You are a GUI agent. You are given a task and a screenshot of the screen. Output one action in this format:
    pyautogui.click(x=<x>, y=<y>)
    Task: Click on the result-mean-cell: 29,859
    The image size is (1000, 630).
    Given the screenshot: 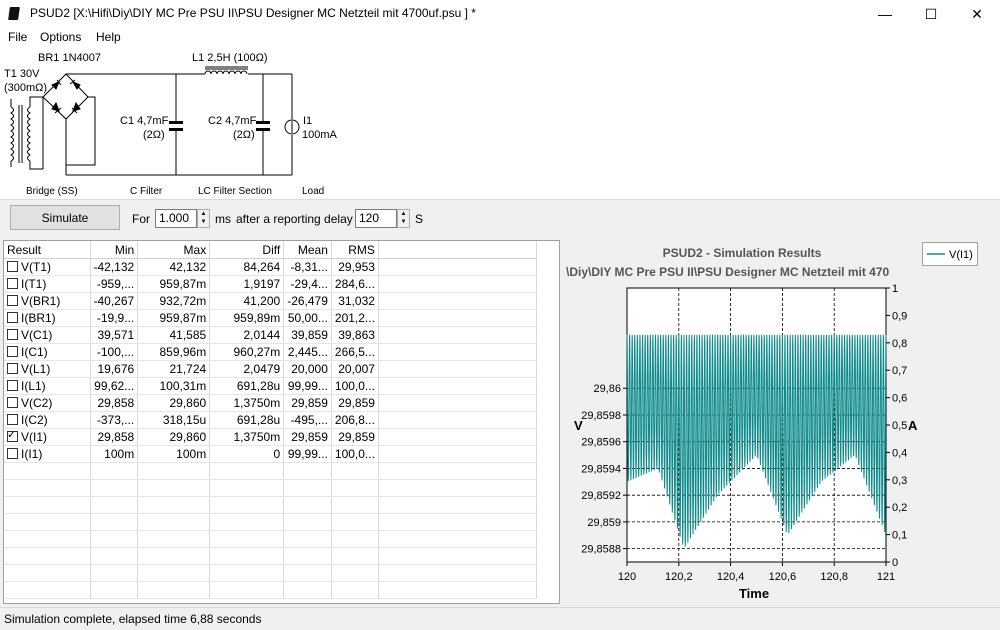 What is the action you would take?
    pyautogui.click(x=307, y=403)
    